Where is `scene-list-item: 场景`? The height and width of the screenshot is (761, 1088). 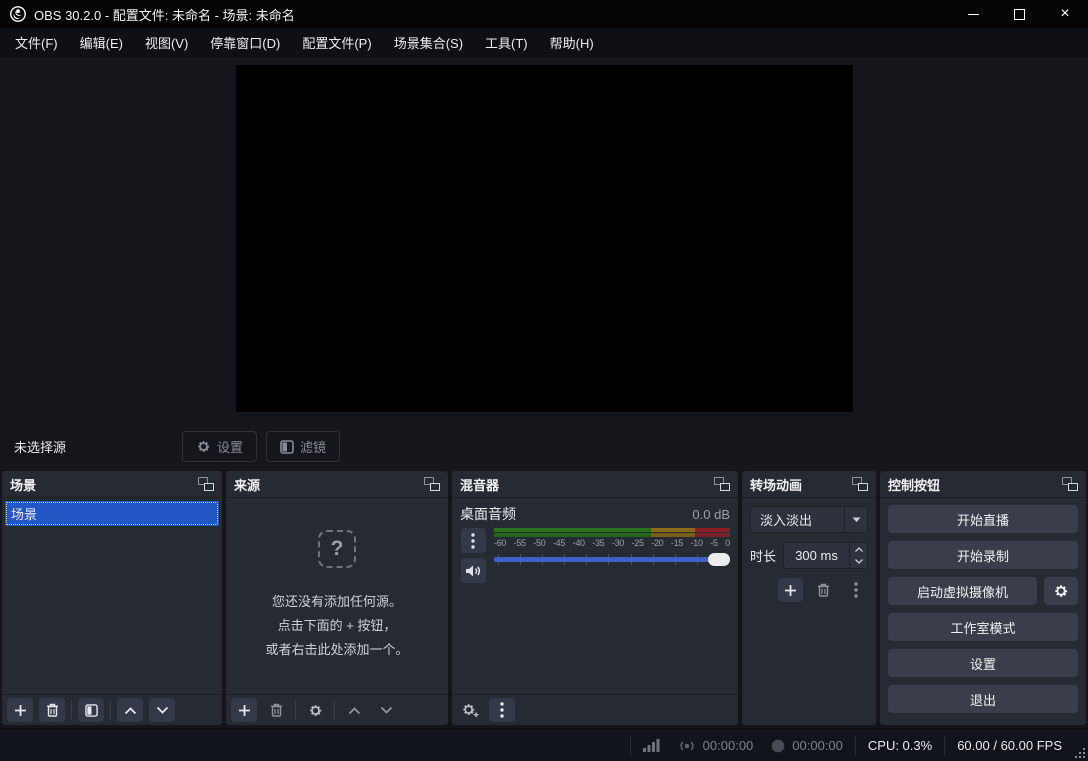
scene-list-item: 场景 is located at coordinates (112, 513).